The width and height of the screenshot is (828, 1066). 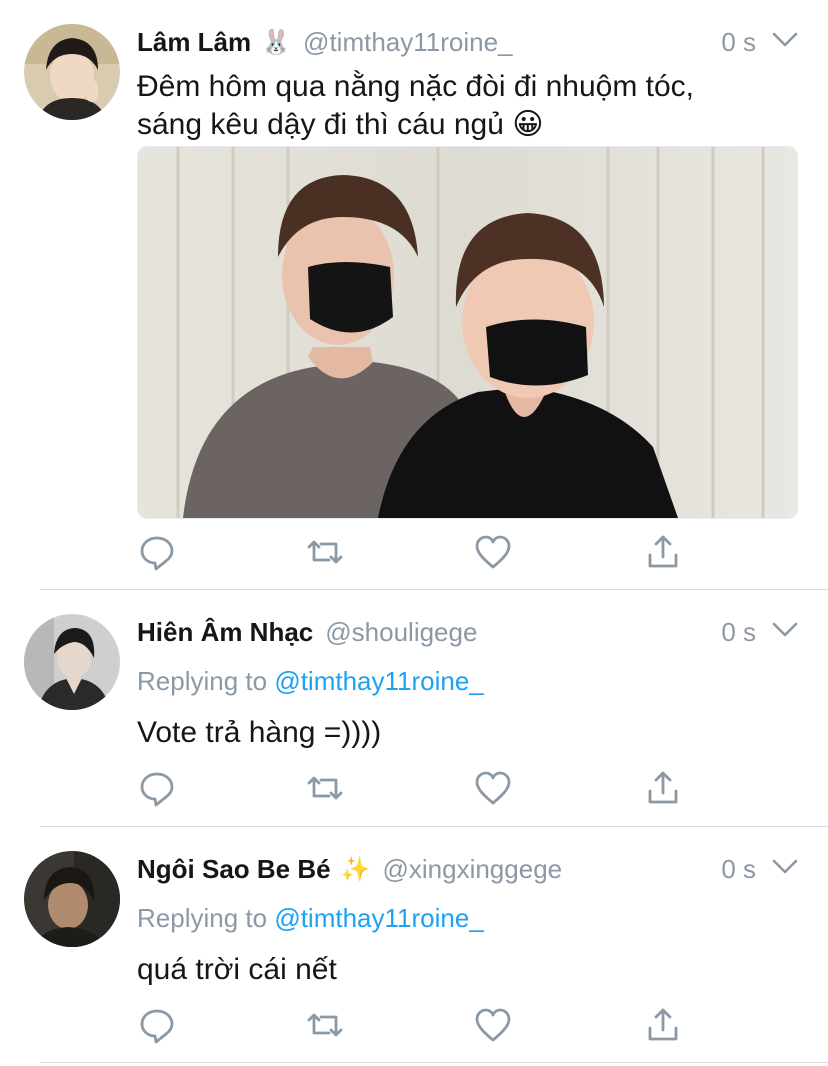 I want to click on user-handle: @xingxinggege, so click(x=472, y=869).